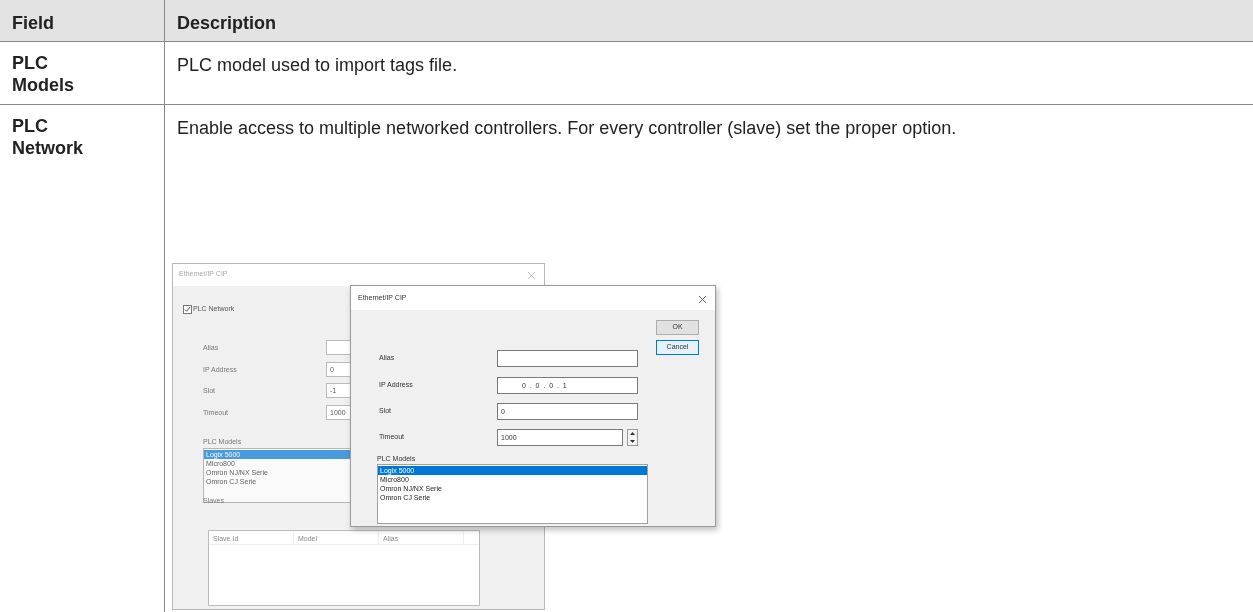 This screenshot has height=612, width=1253. I want to click on field-description: Enable access to multiple networked controllers. For every controller (slave) set the proper option., so click(567, 128).